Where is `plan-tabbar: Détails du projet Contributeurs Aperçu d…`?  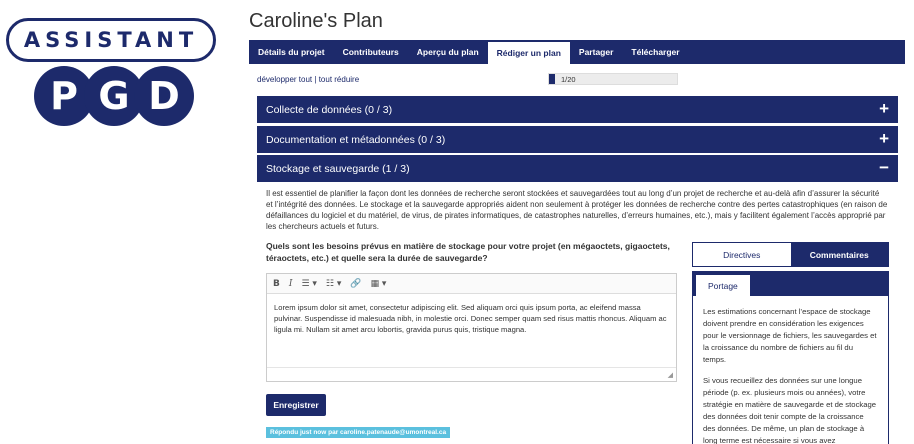
plan-tabbar: Détails du projet Contributeurs Aperçu d… is located at coordinates (577, 52).